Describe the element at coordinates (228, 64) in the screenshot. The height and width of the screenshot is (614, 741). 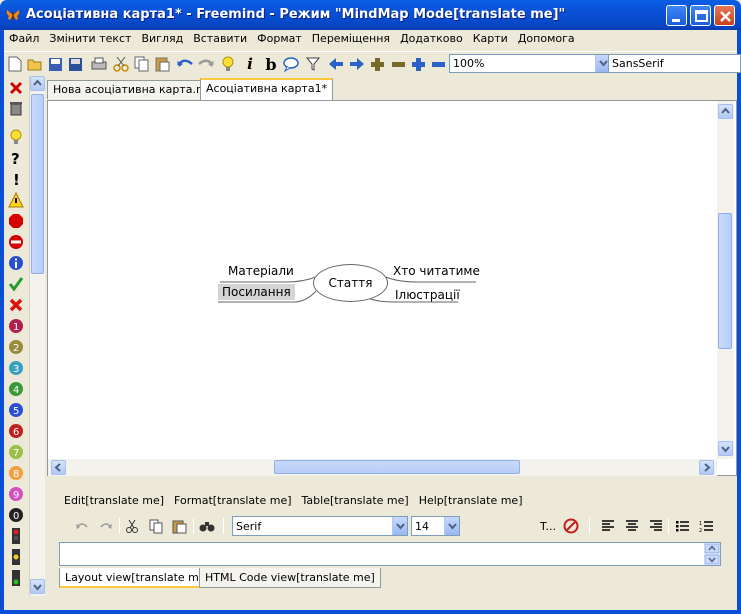
I see `idea-bulb-icon` at that location.